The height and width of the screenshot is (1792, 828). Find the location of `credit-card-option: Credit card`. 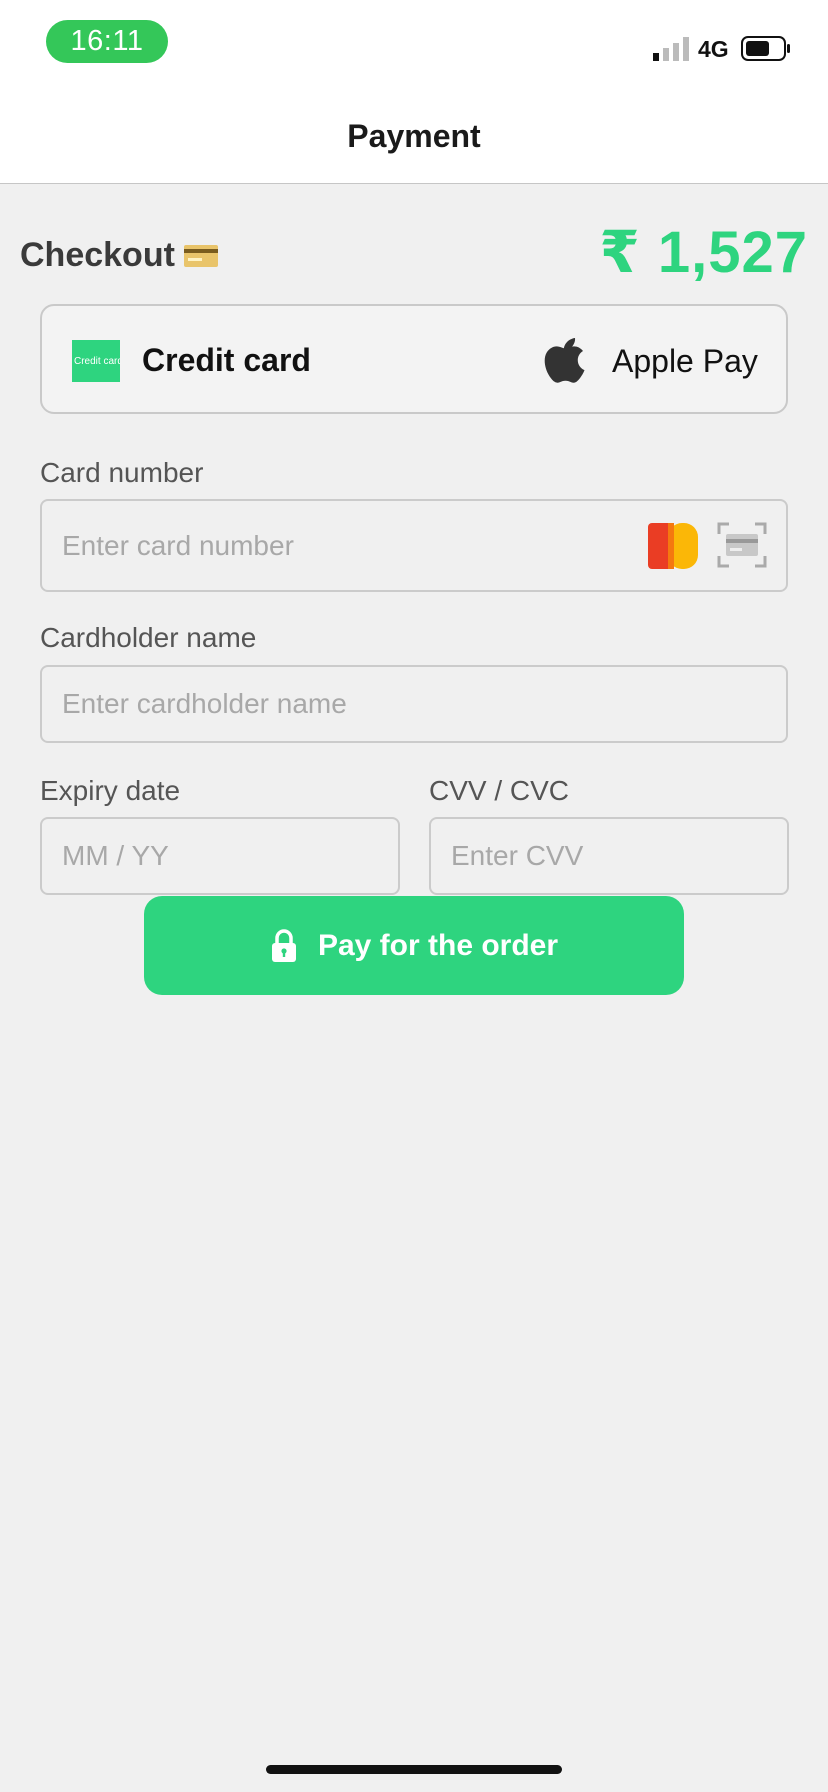

credit-card-option: Credit card is located at coordinates (226, 360).